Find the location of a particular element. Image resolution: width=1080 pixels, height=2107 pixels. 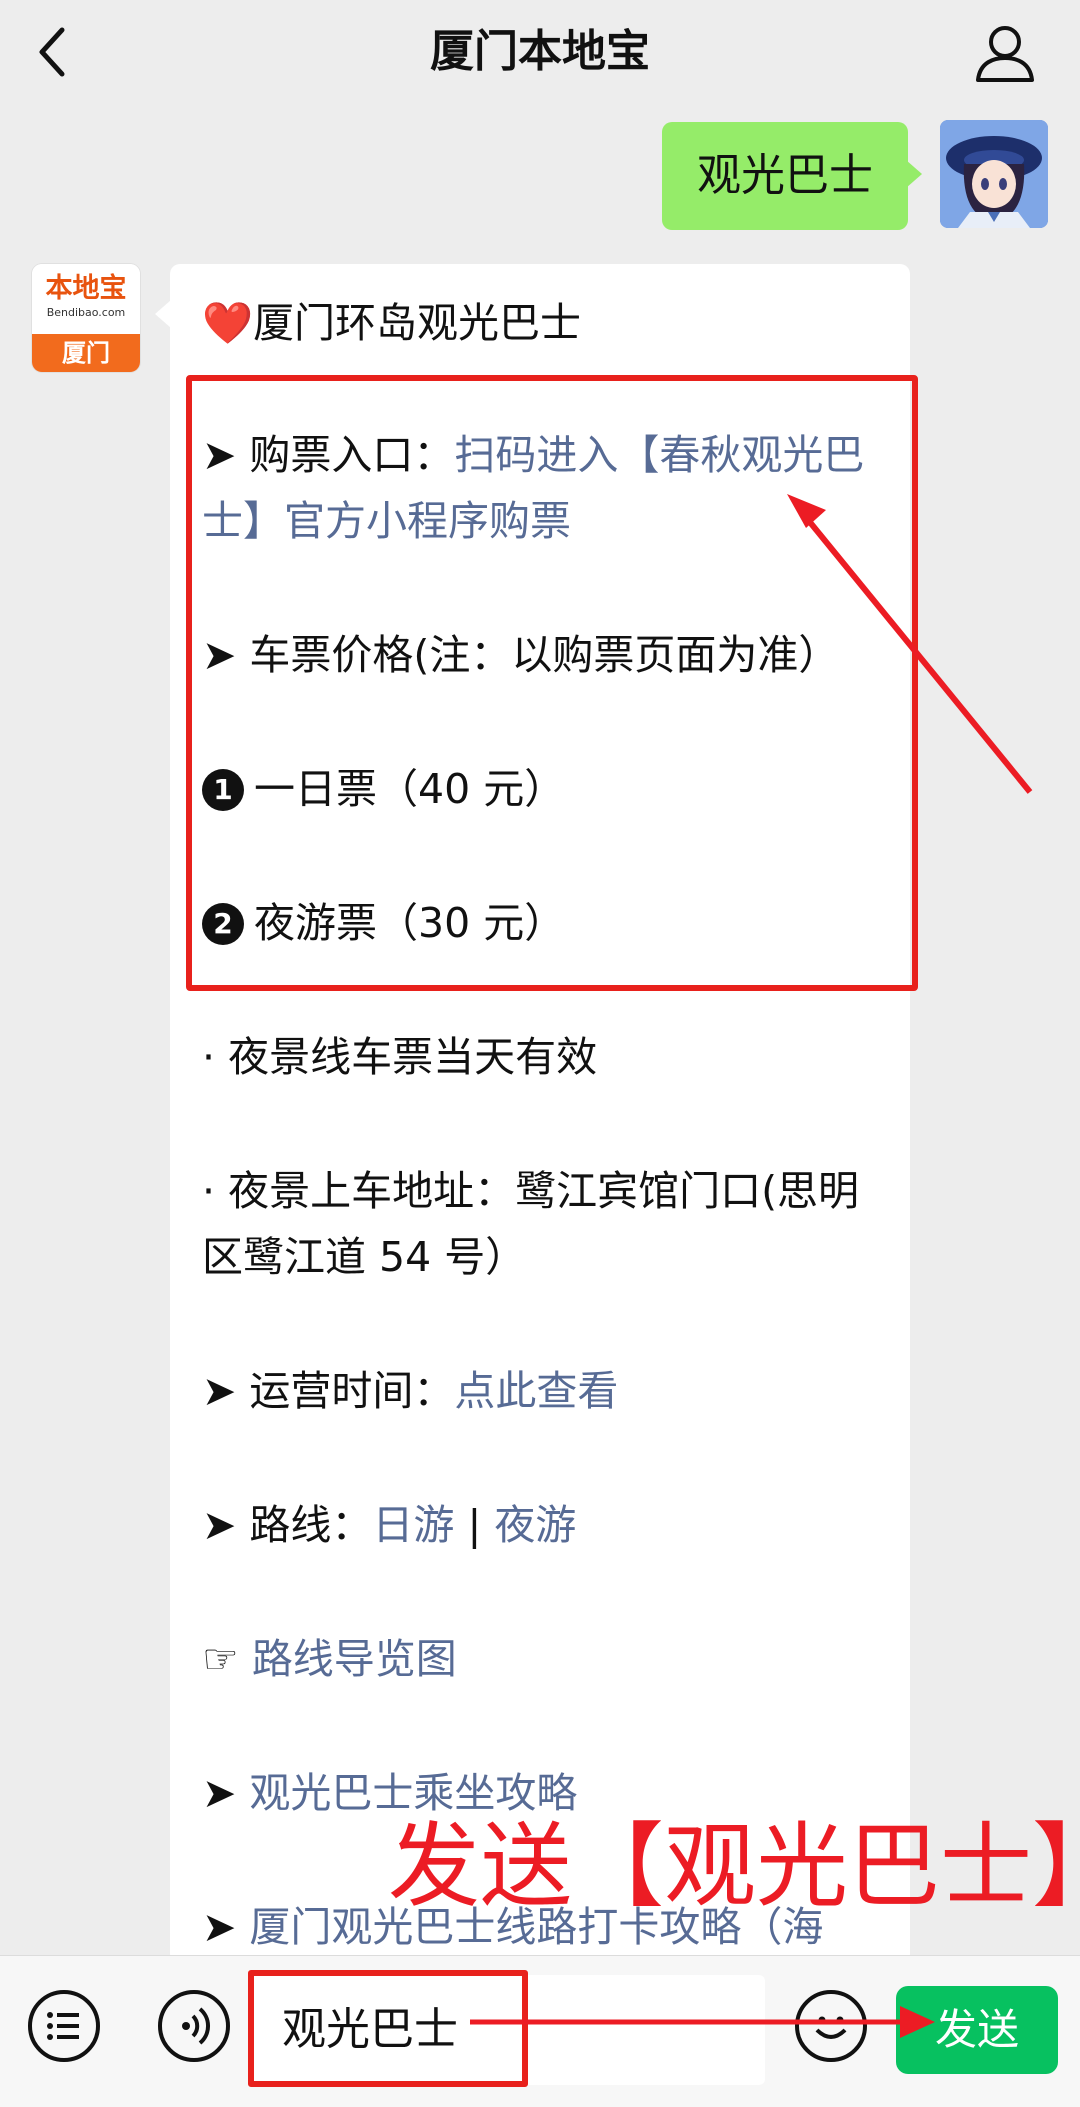

logo-site: Bendibao.com is located at coordinates (86, 312).